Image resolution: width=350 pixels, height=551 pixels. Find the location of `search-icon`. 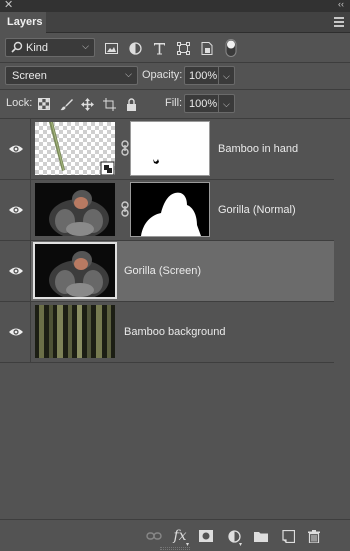

search-icon is located at coordinates (17, 48).